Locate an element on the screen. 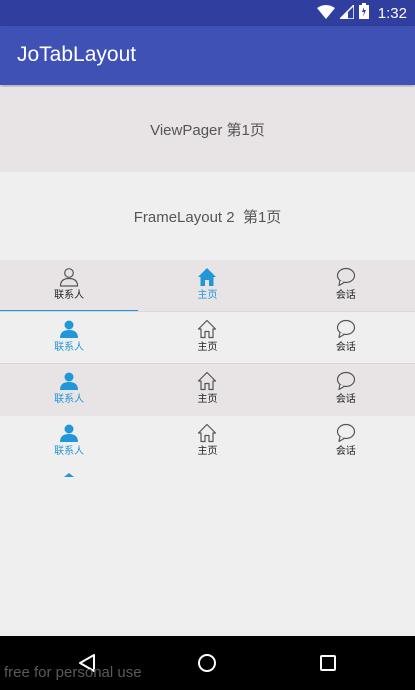 The image size is (415, 690). recents-icon is located at coordinates (328, 663).